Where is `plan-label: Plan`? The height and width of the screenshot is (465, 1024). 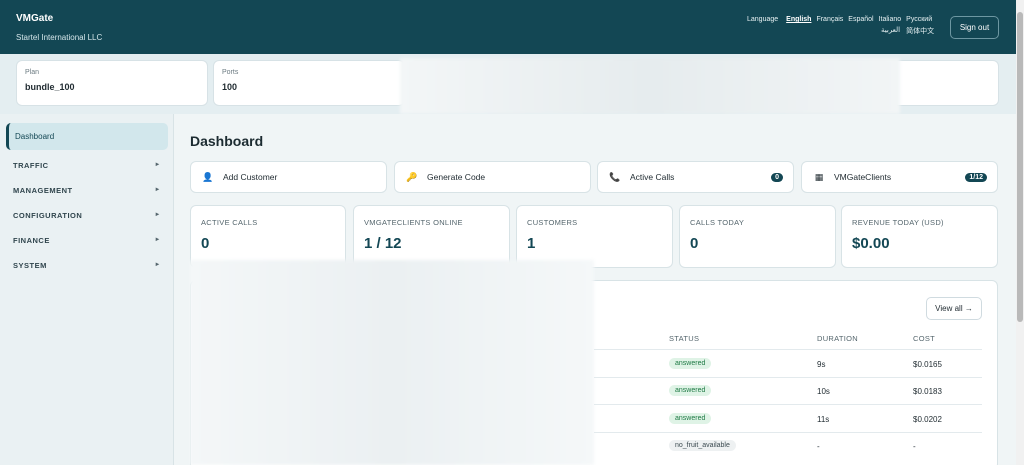 plan-label: Plan is located at coordinates (32, 72).